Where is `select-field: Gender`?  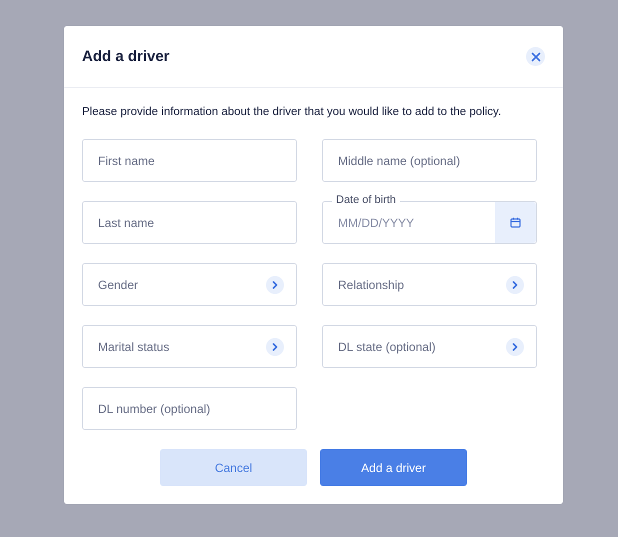
select-field: Gender is located at coordinates (189, 284).